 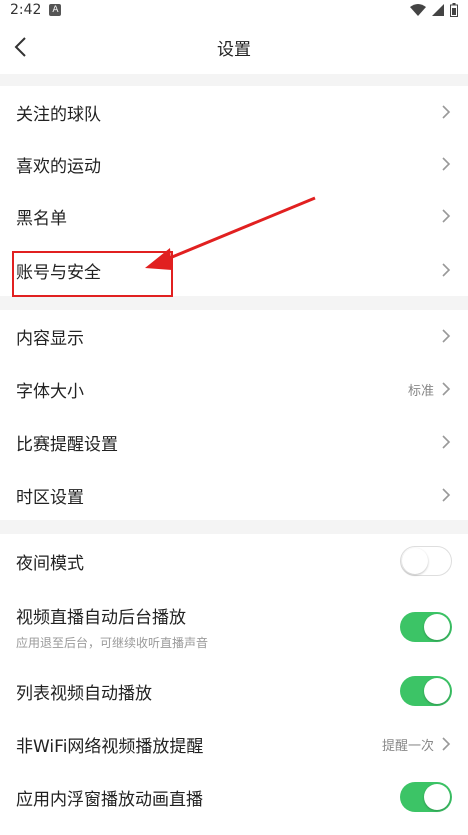 What do you see at coordinates (234, 164) in the screenshot?
I see `settings-item-favorite-sports: 喜欢的运动` at bounding box center [234, 164].